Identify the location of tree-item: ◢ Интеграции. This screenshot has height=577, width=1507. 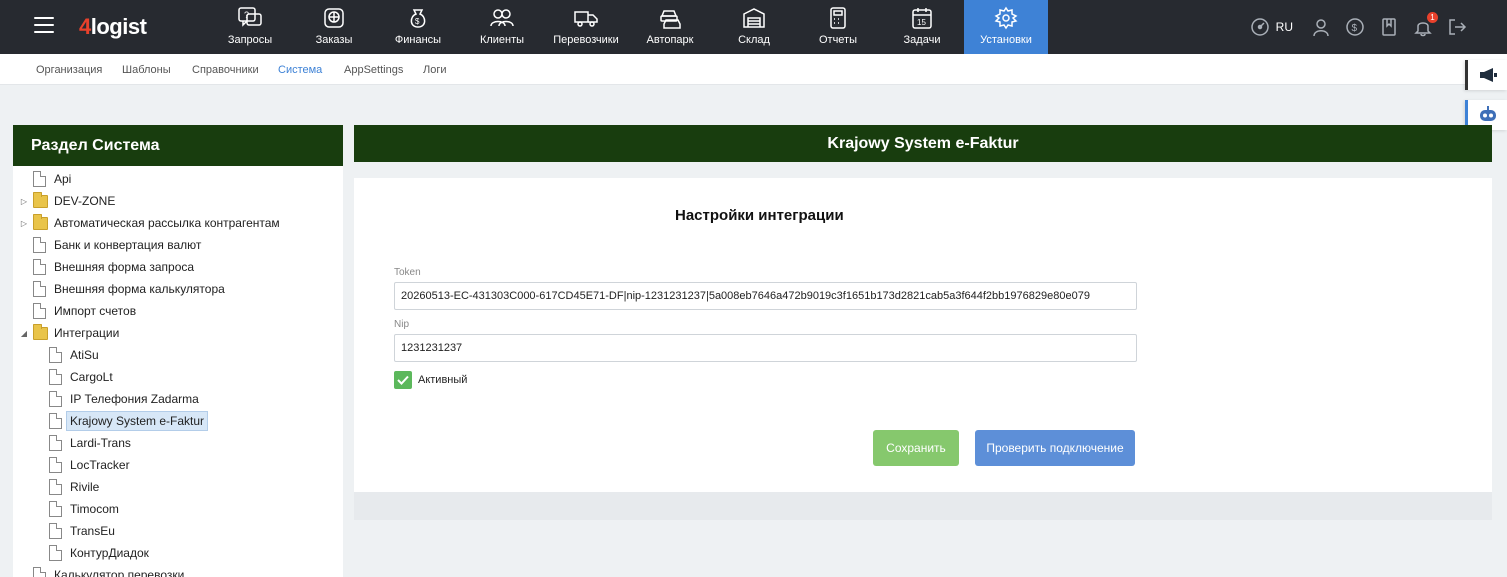
(69, 333).